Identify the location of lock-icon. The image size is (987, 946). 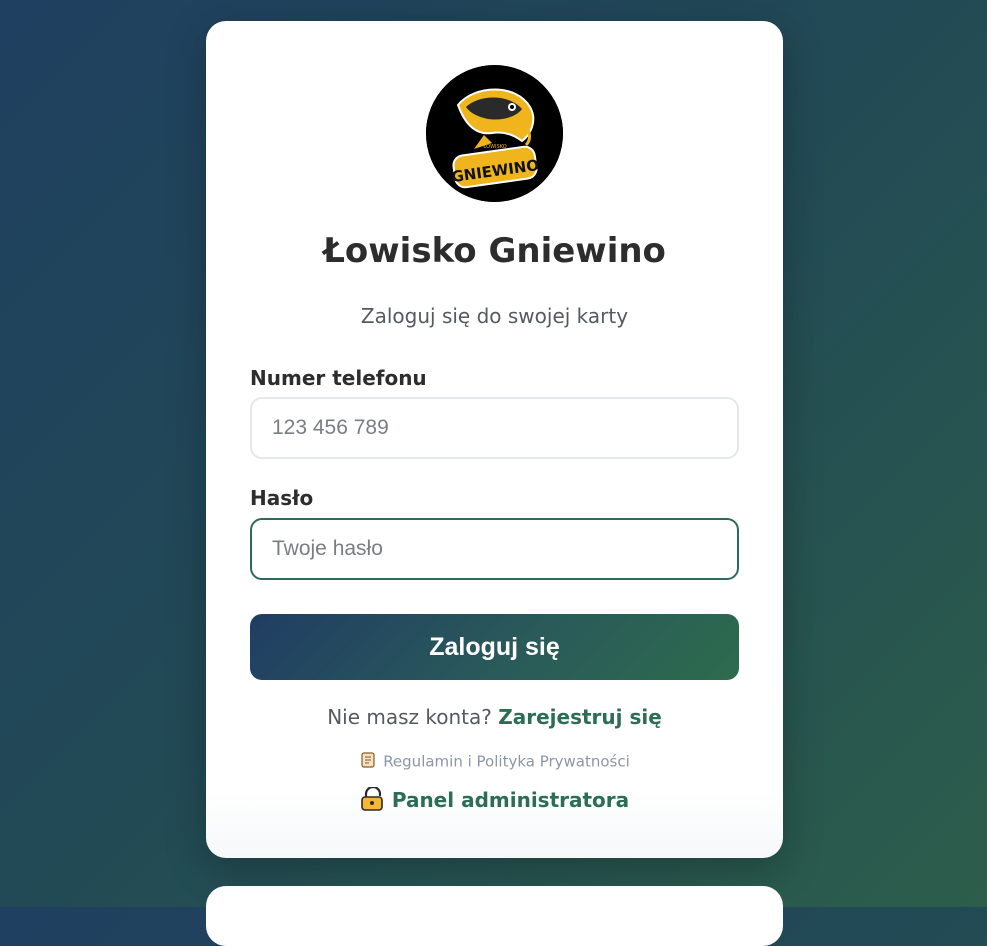
(373, 800).